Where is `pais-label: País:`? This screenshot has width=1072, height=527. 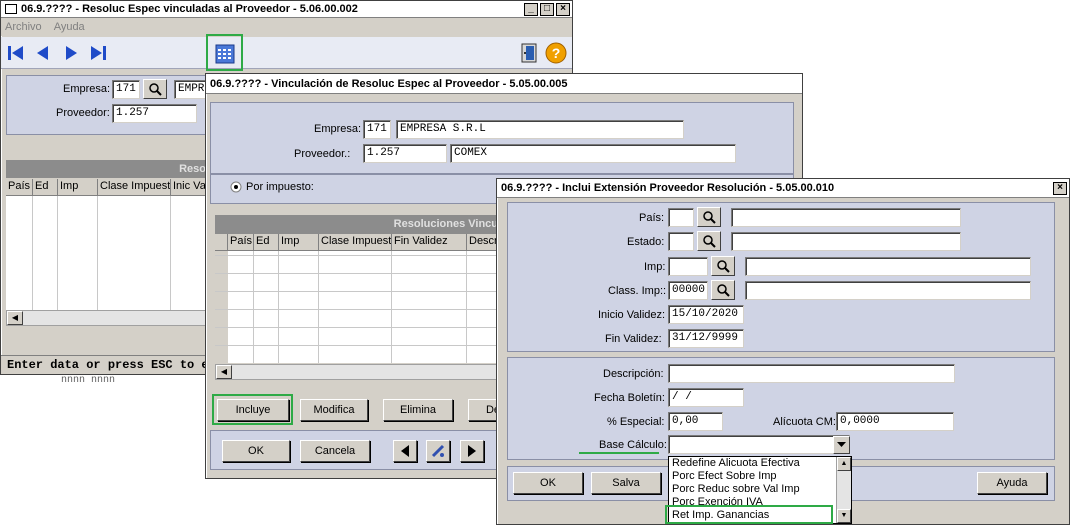 pais-label: País: is located at coordinates (652, 218).